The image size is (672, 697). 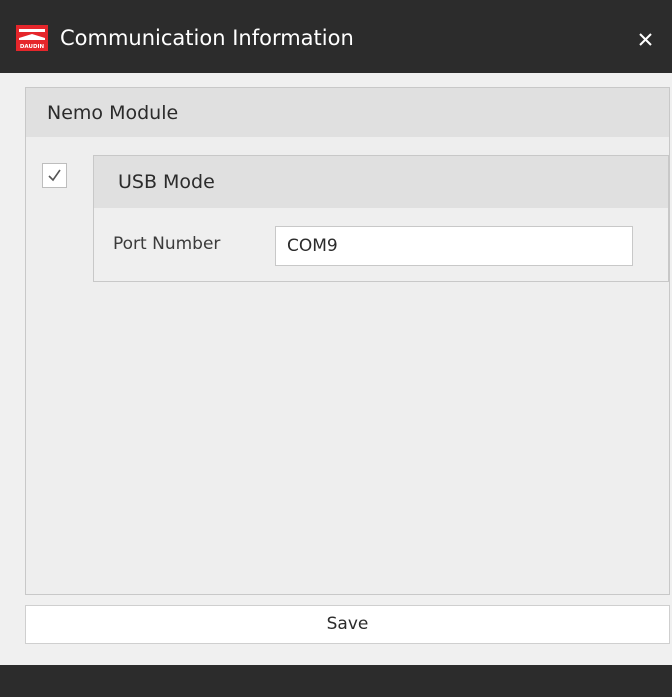 I want to click on close-button, so click(x=645, y=39).